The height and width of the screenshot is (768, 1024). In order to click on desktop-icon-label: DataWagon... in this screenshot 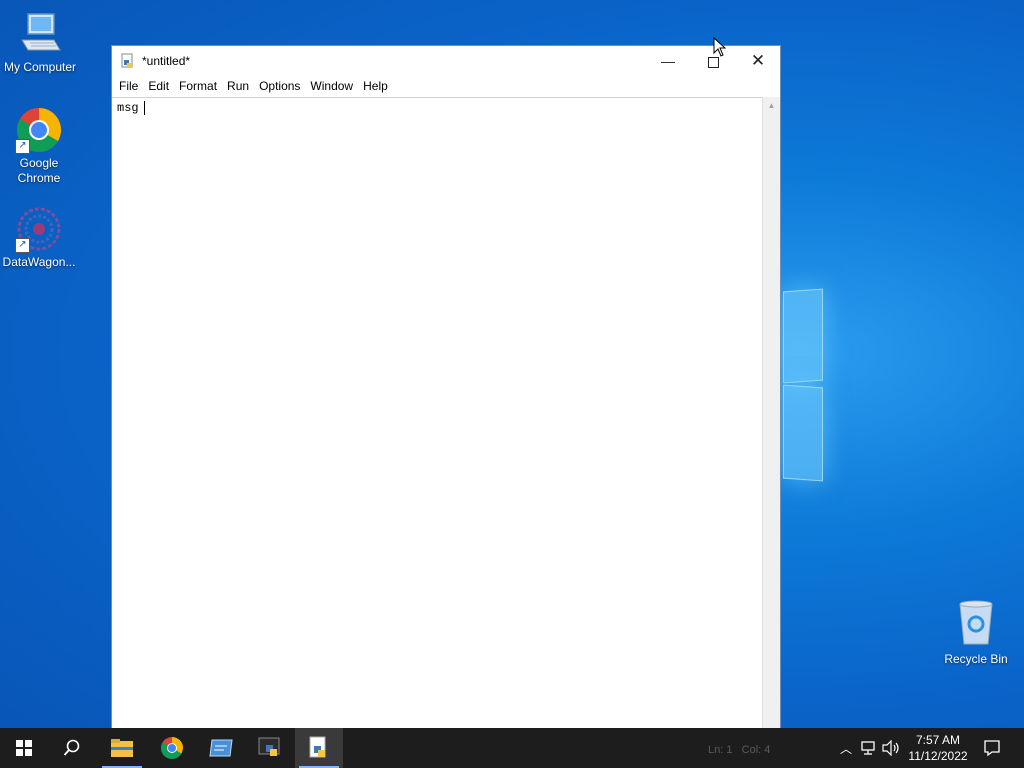, I will do `click(39, 262)`.